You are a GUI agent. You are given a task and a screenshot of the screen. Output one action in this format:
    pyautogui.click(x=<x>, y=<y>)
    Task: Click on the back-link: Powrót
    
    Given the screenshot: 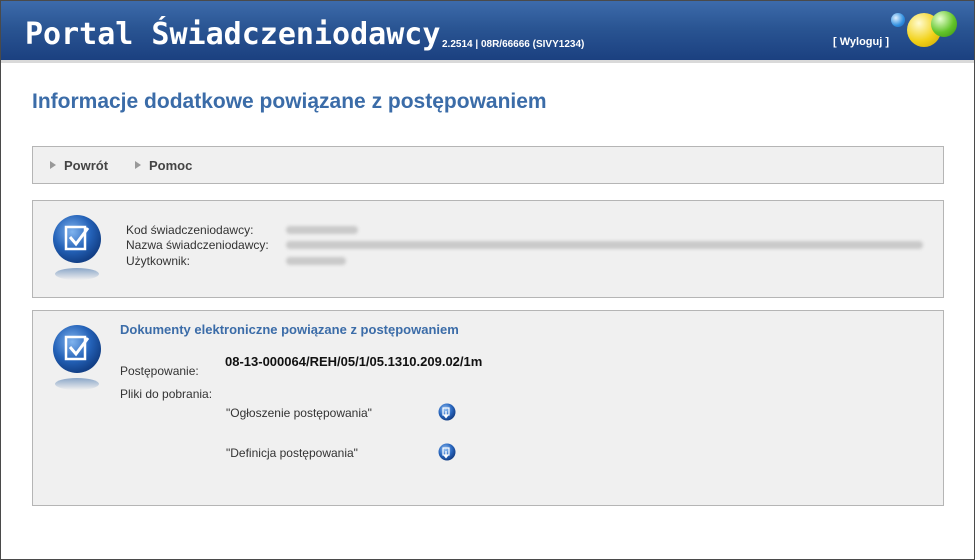 What is the action you would take?
    pyautogui.click(x=79, y=165)
    